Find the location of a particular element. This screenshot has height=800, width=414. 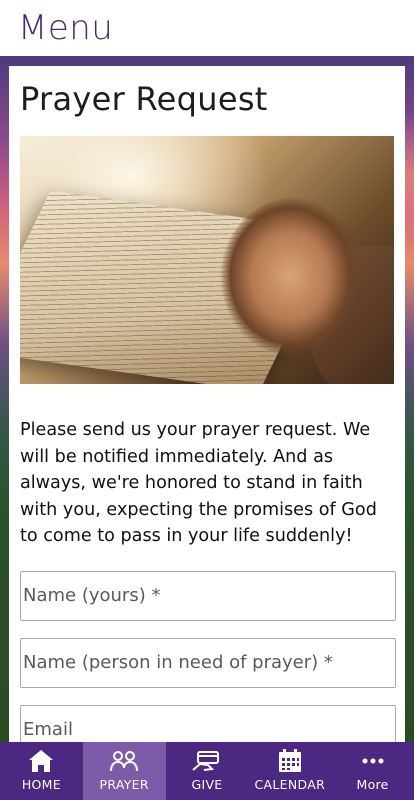

tab-calendar: CALENDAR is located at coordinates (289, 771).